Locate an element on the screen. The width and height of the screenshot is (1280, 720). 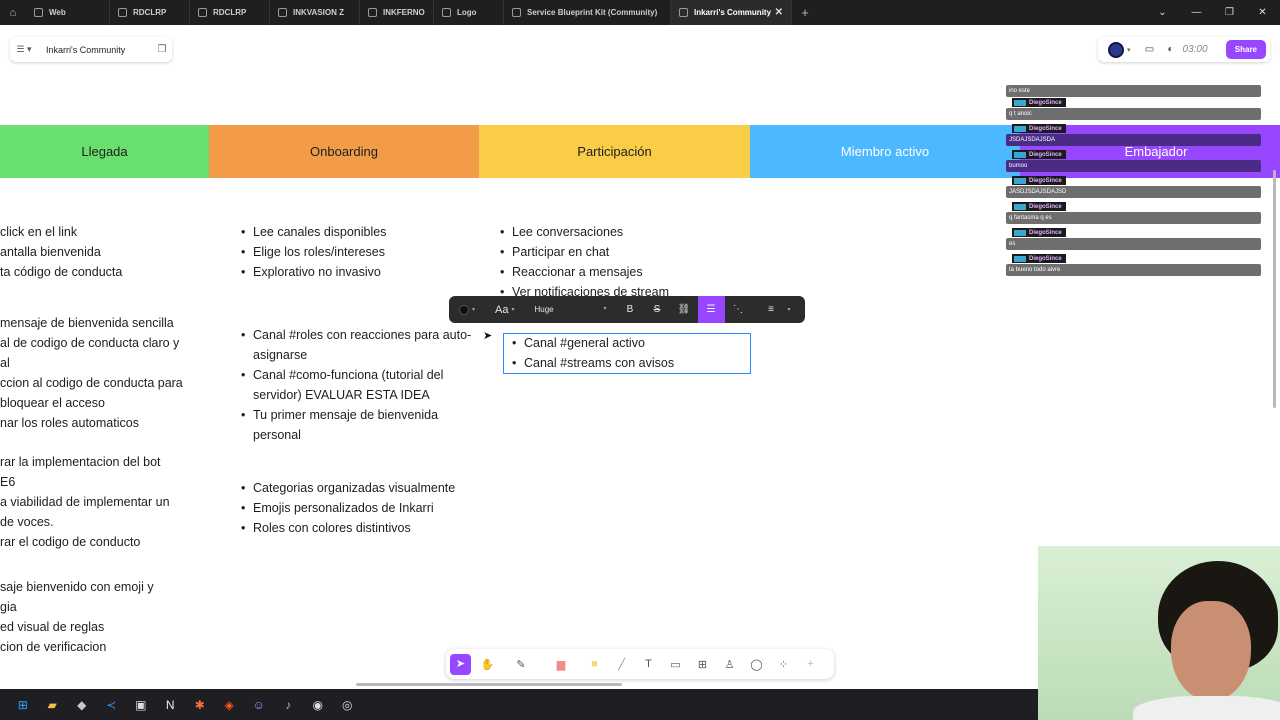
present-icon: ▭ is located at coordinates (1150, 49).